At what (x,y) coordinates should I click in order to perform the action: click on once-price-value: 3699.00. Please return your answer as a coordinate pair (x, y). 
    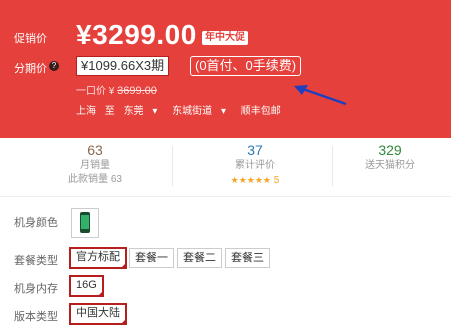
    Looking at the image, I should click on (137, 91).